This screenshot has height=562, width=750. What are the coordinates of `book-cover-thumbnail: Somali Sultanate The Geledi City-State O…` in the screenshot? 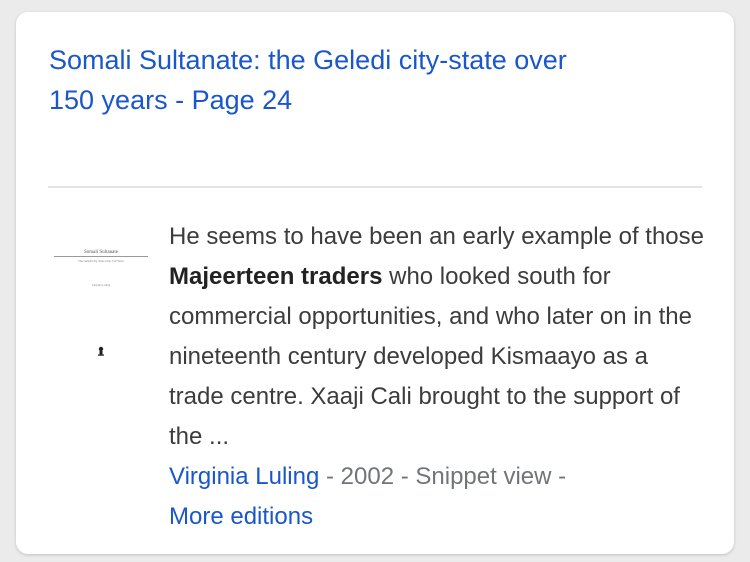 It's located at (101, 308).